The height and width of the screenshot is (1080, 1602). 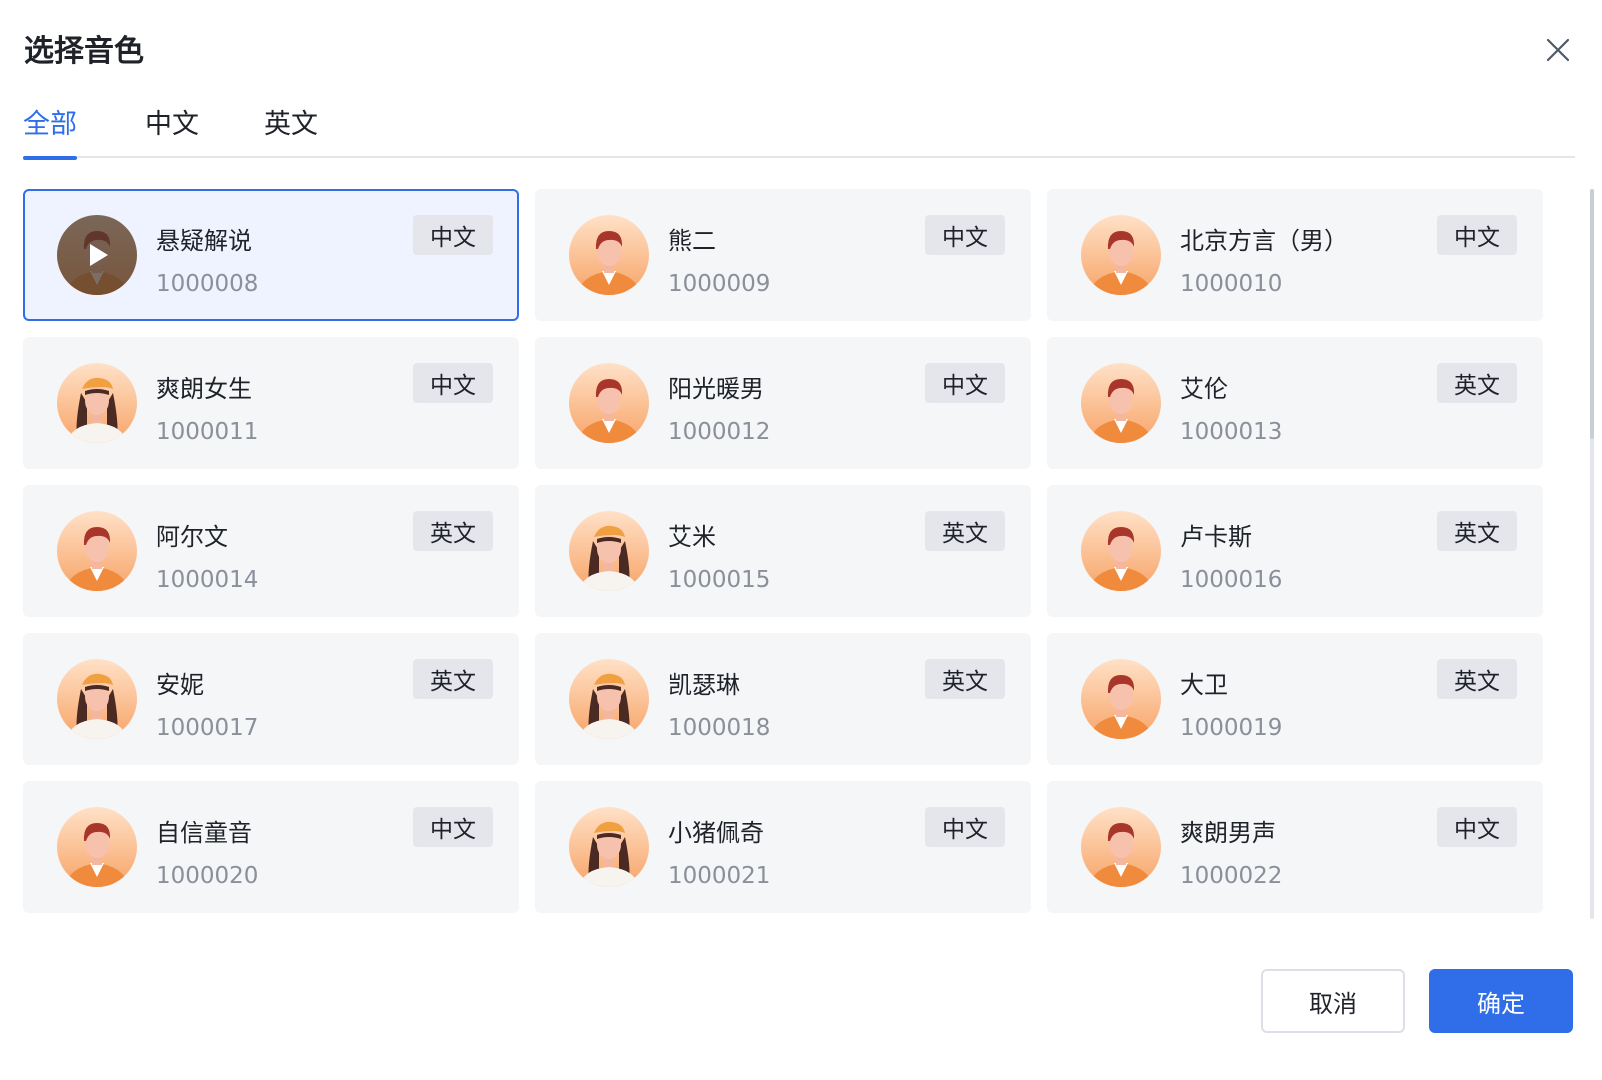 I want to click on voice-name: 卢卡斯, so click(x=1216, y=537).